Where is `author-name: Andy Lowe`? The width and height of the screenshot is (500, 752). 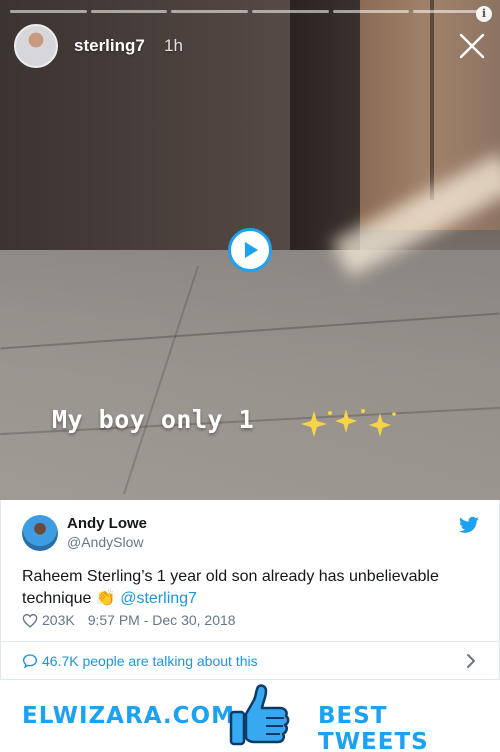 author-name: Andy Lowe is located at coordinates (107, 523).